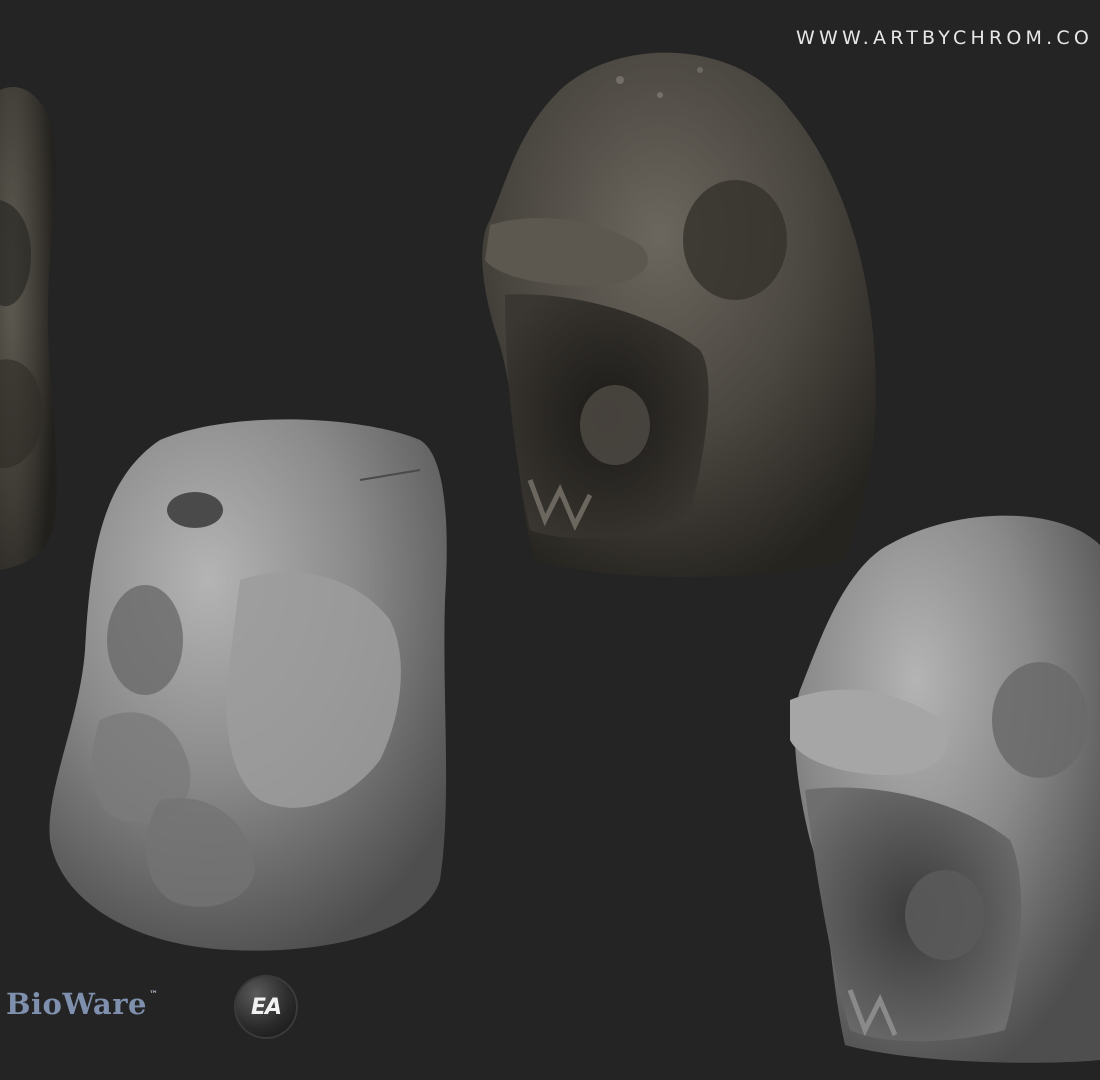  What do you see at coordinates (945, 789) in the screenshot?
I see `clay-skull-head` at bounding box center [945, 789].